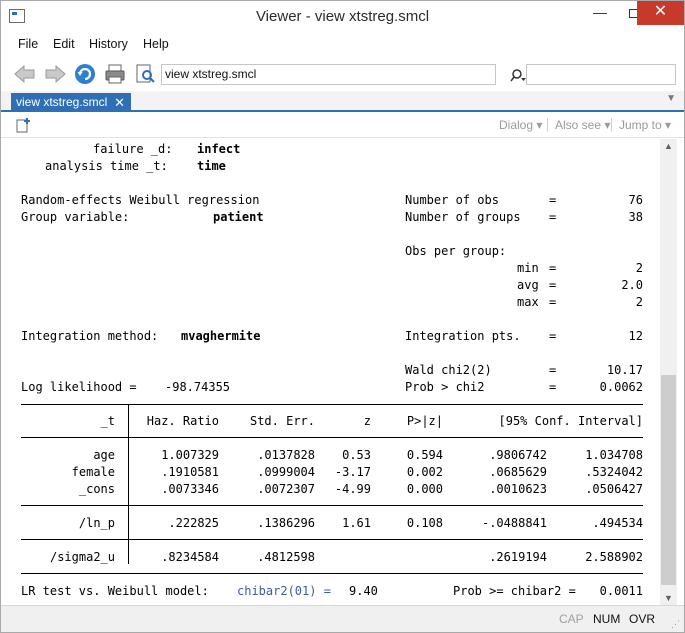 Image resolution: width=685 pixels, height=633 pixels. What do you see at coordinates (55, 74) in the screenshot?
I see `forward-arrow-icon` at bounding box center [55, 74].